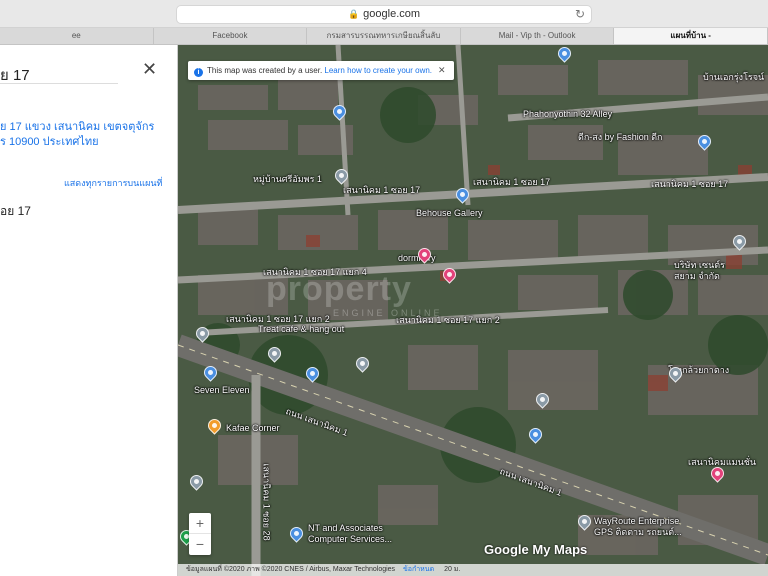 This screenshot has height=576, width=768. What do you see at coordinates (538, 36) in the screenshot?
I see `tab-outlook: Mail - Vip th - Outlook` at bounding box center [538, 36].